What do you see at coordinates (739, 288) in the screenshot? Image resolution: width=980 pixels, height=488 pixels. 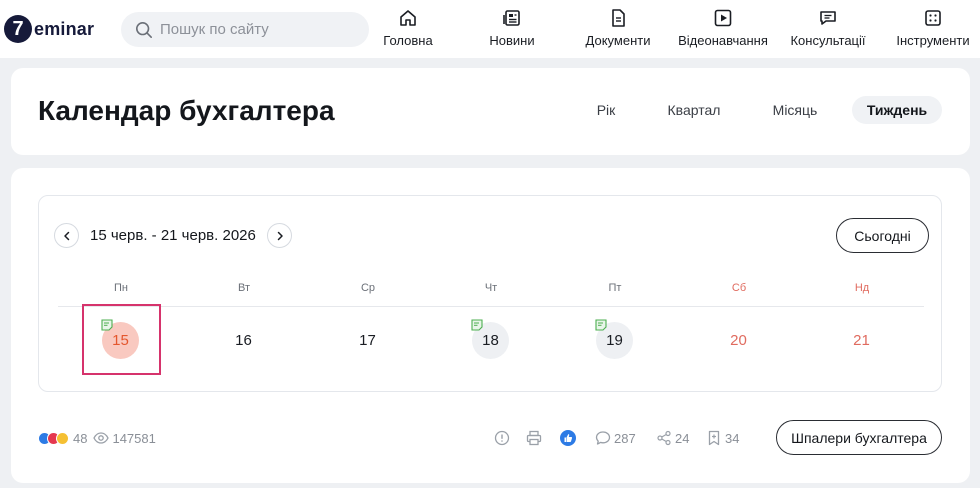 I see `weekday-sat: Сб` at bounding box center [739, 288].